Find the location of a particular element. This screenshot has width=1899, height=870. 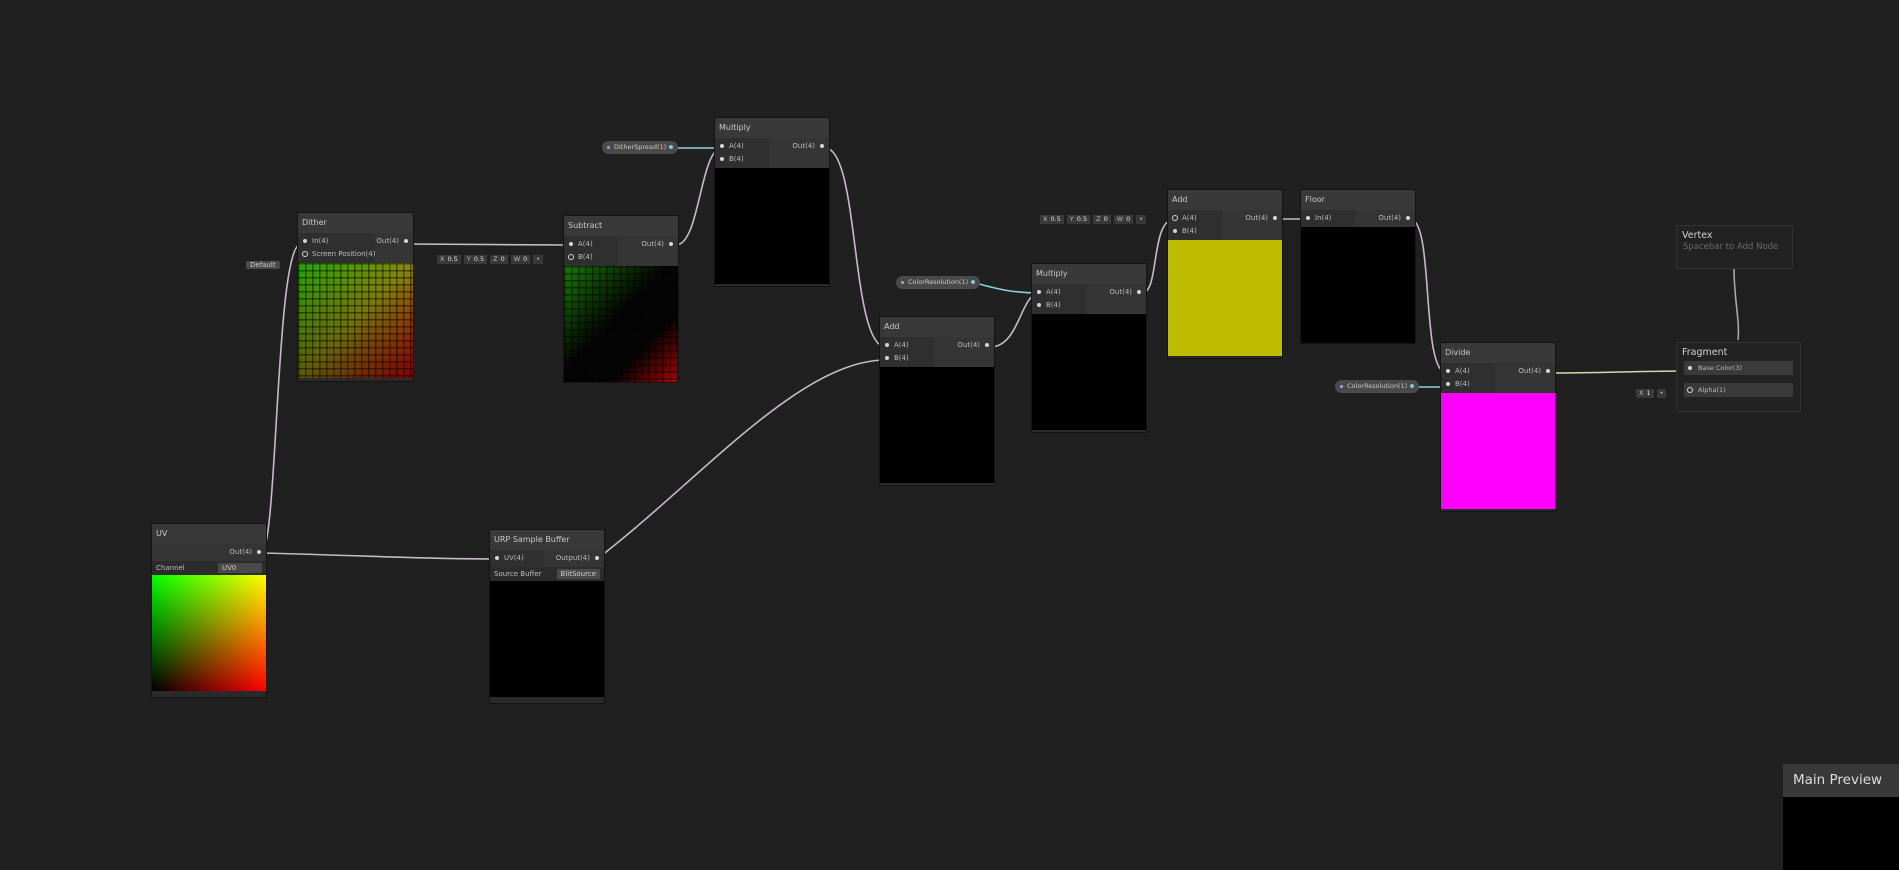

dither-in-port: In(4) is located at coordinates (336, 241).